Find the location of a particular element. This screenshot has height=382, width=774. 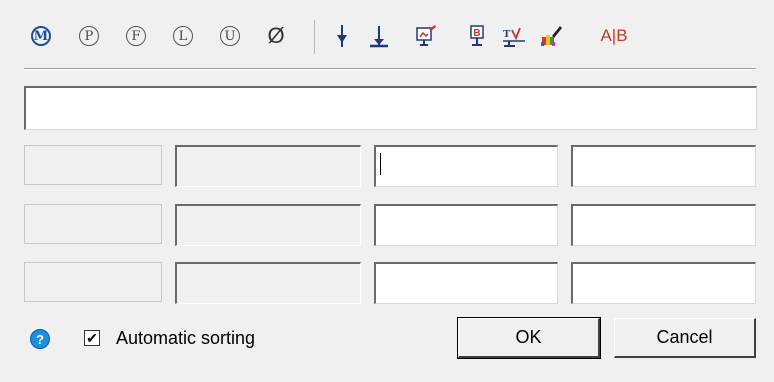

b-frame-button: B is located at coordinates (477, 36).